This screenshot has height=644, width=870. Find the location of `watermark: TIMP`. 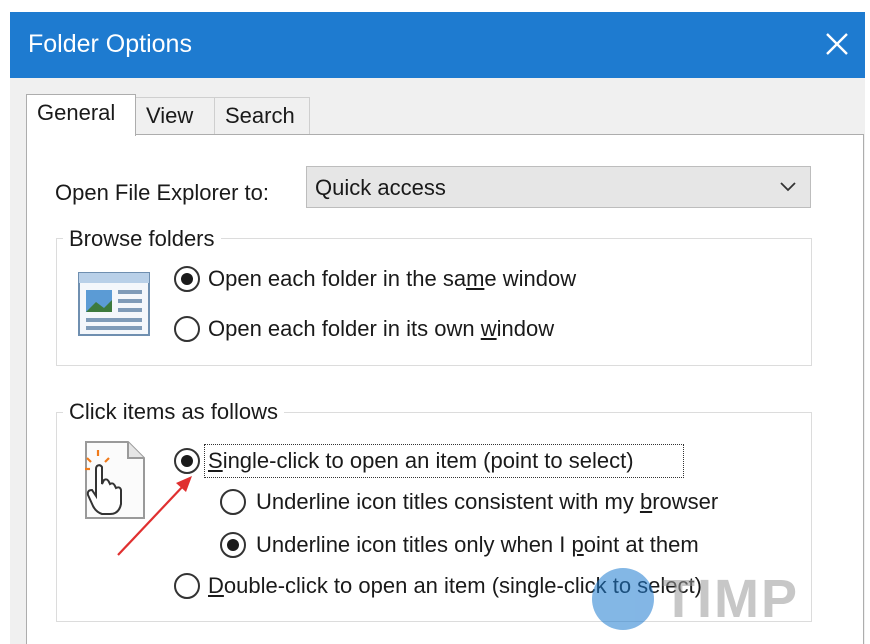

watermark: TIMP is located at coordinates (718, 600).